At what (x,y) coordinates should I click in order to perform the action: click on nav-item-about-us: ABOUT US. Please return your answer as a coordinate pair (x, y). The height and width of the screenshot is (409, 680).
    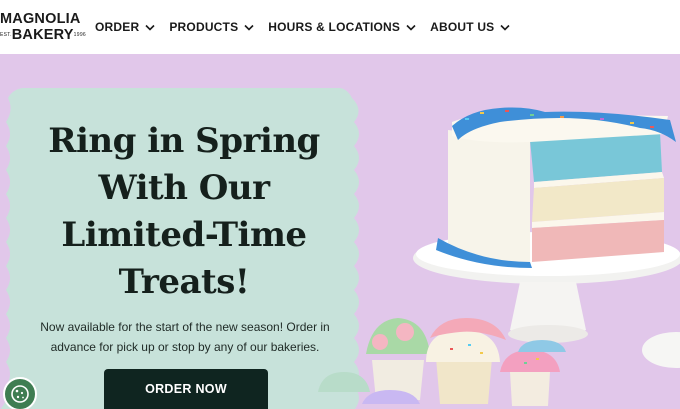
    Looking at the image, I should click on (470, 27).